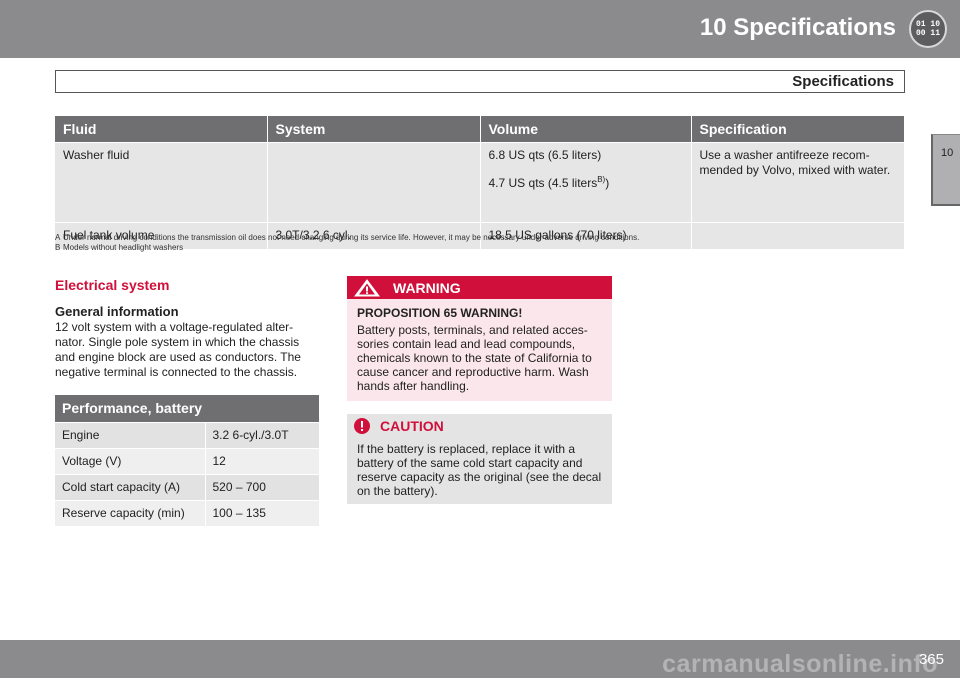 Image resolution: width=960 pixels, height=678 pixels. I want to click on row-label: Engine, so click(130, 434).